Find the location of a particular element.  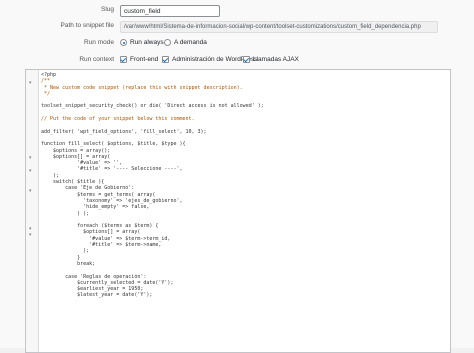

run-always-option: Run always is located at coordinates (142, 42).